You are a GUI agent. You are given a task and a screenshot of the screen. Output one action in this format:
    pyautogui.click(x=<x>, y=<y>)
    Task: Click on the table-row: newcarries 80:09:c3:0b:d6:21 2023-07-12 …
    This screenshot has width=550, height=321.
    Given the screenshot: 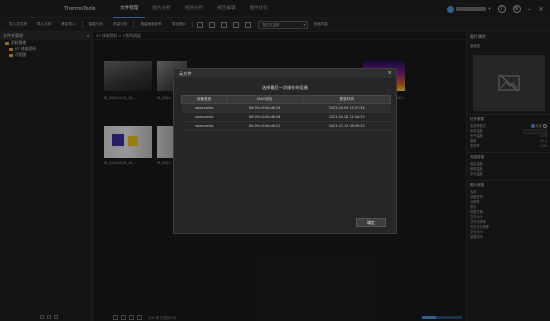 What is the action you would take?
    pyautogui.click(x=286, y=126)
    